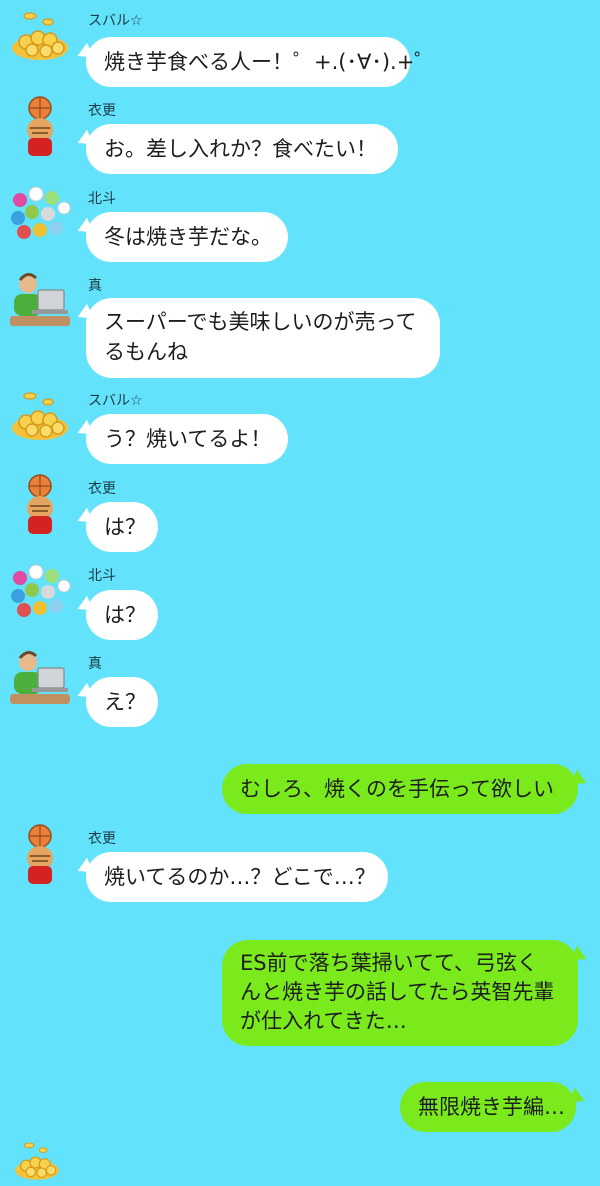  I want to click on message-bubble: う？焼いてるよ！, so click(187, 439).